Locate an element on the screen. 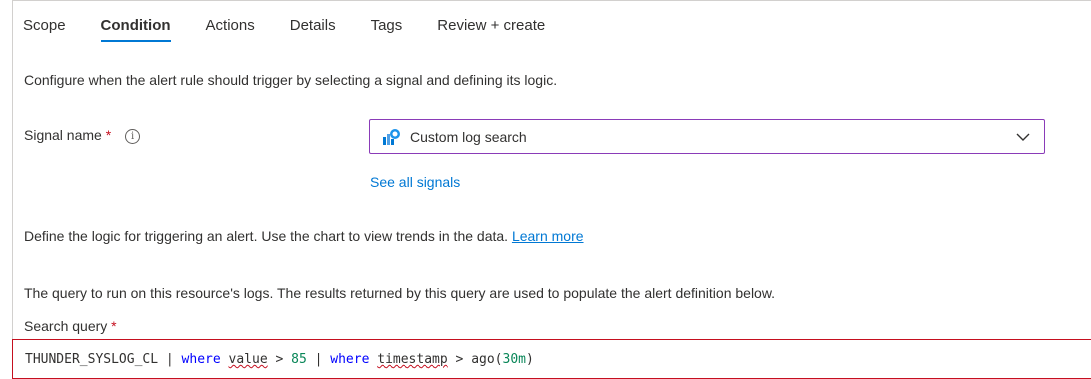 The image size is (1091, 379). learn-more-link: Learn more is located at coordinates (548, 236).